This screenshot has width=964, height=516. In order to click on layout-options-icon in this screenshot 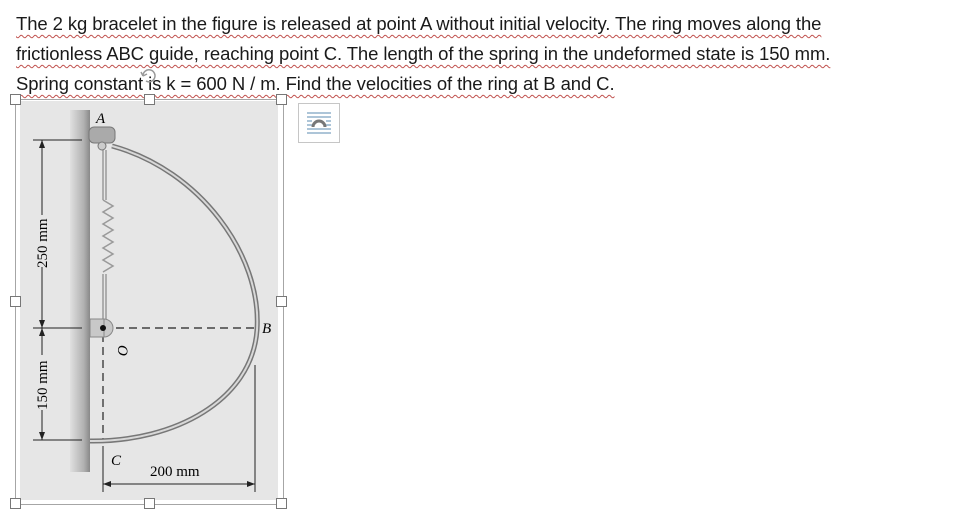, I will do `click(319, 123)`.